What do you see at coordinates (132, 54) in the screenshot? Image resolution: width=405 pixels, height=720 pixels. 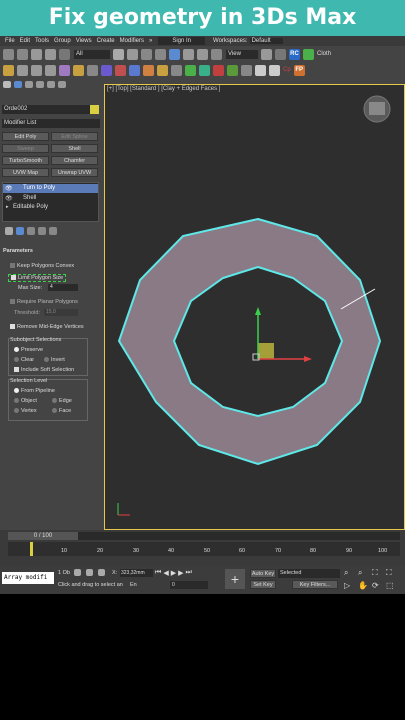 I see `select-by-name-icon` at bounding box center [132, 54].